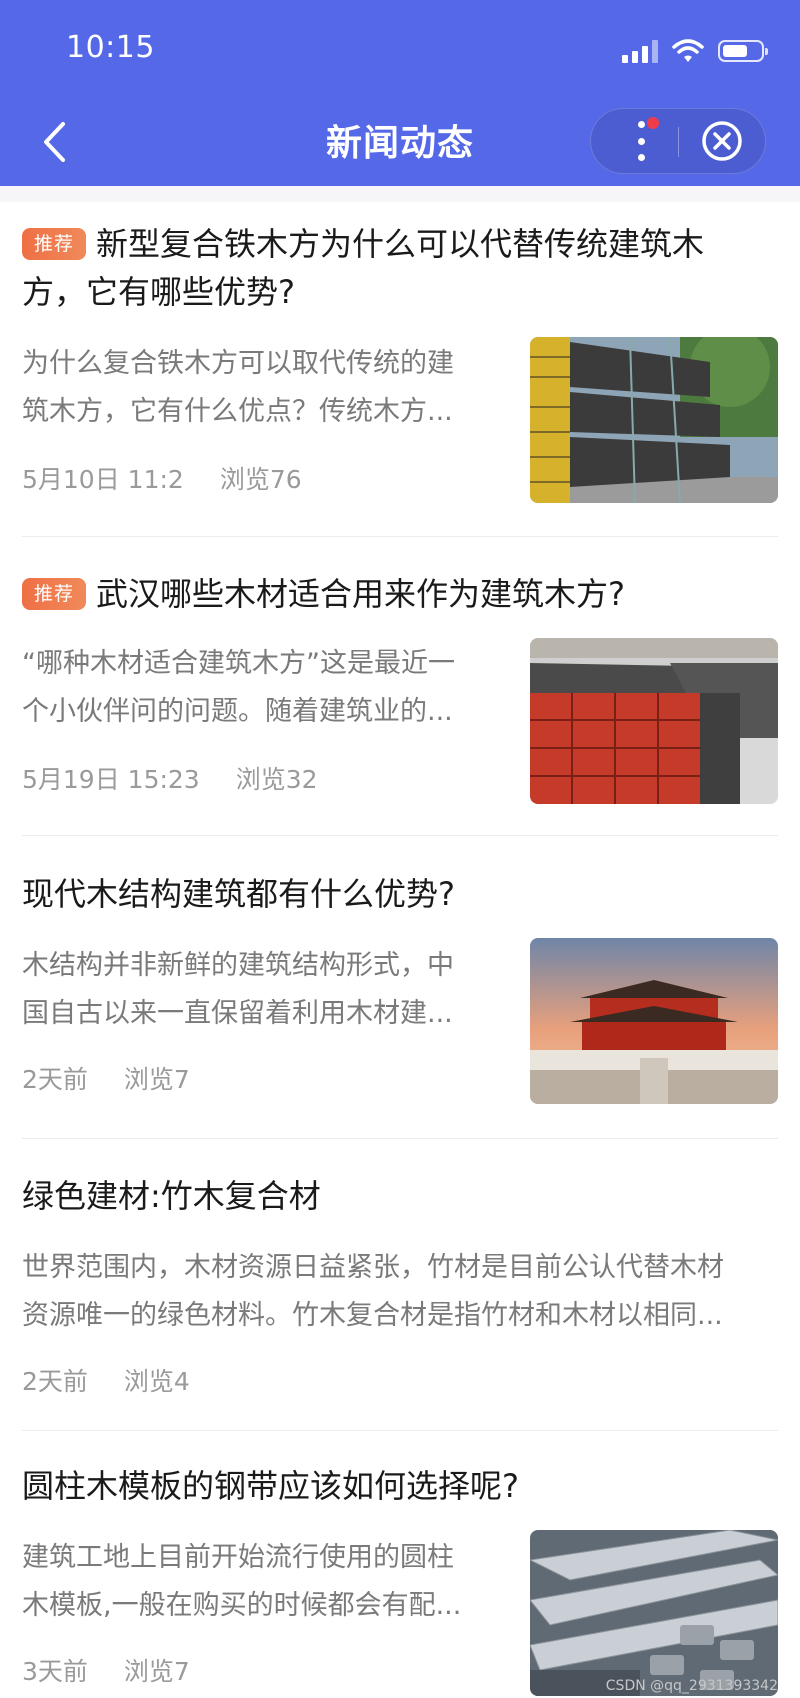 This screenshot has width=800, height=1698. Describe the element at coordinates (106, 1670) in the screenshot. I see `news-meta: 3天前 浏览7` at that location.